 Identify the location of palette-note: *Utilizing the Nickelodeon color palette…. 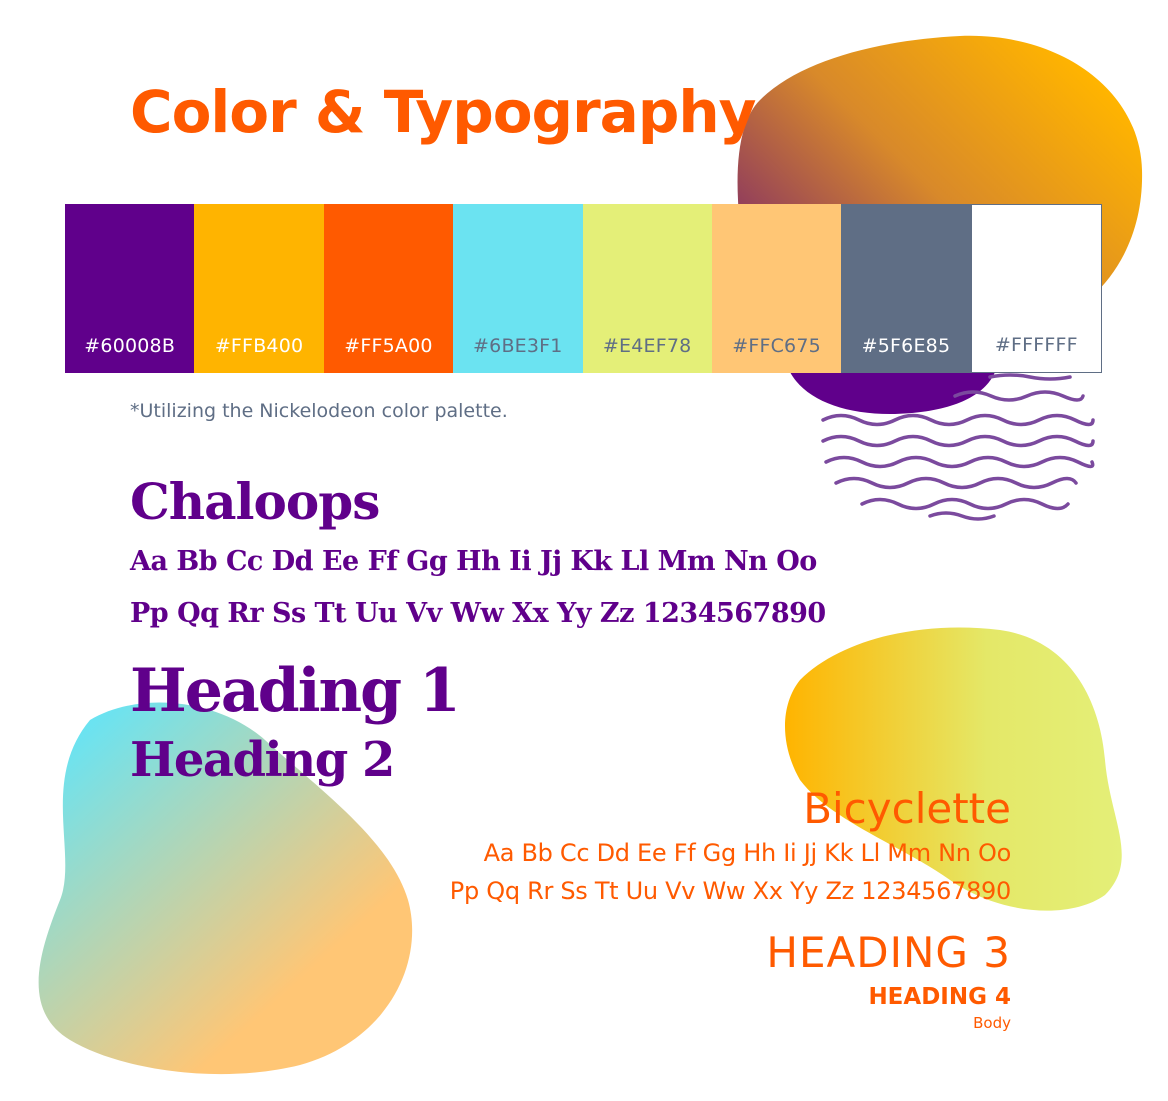
(319, 411).